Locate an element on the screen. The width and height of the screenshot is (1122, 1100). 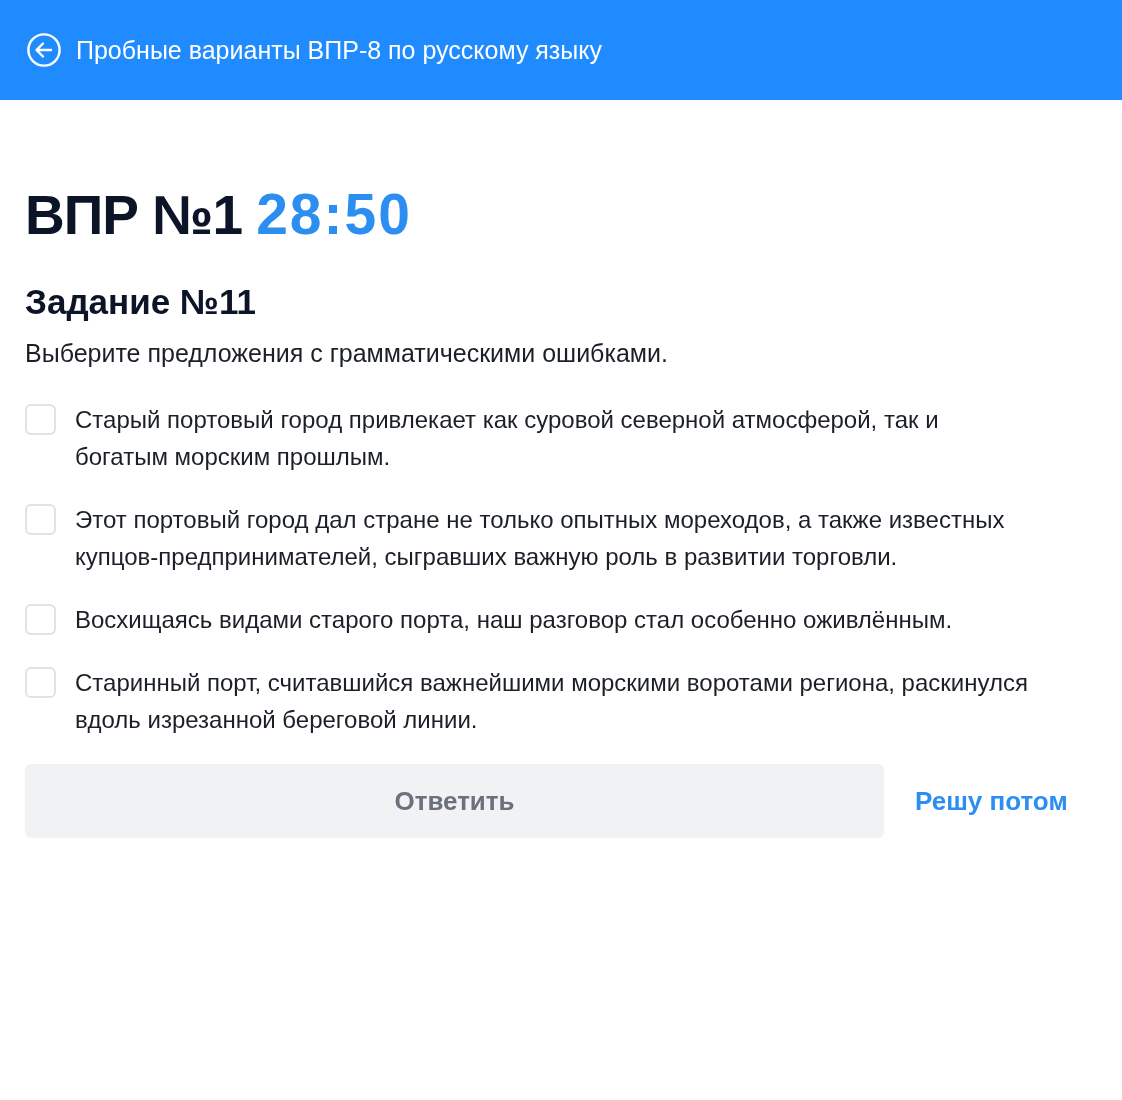
task-instruction: Выберите предложения с грамматическими ошибками. is located at coordinates (347, 353).